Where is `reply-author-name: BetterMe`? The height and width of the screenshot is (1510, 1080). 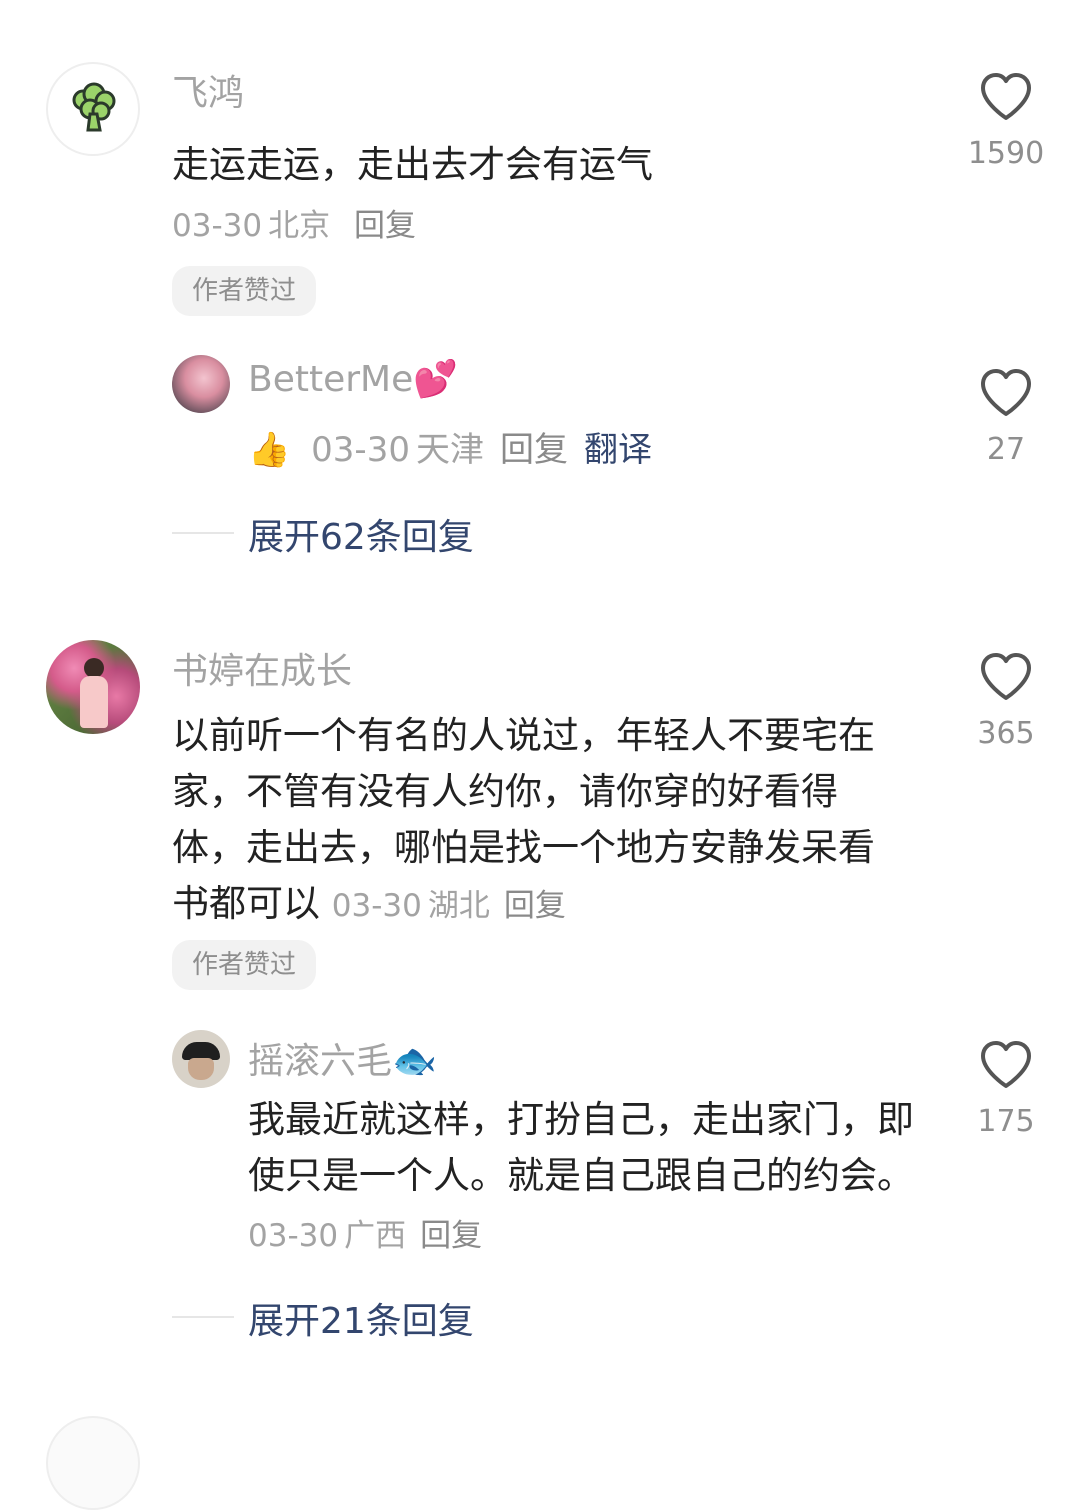 reply-author-name: BetterMe is located at coordinates (331, 379).